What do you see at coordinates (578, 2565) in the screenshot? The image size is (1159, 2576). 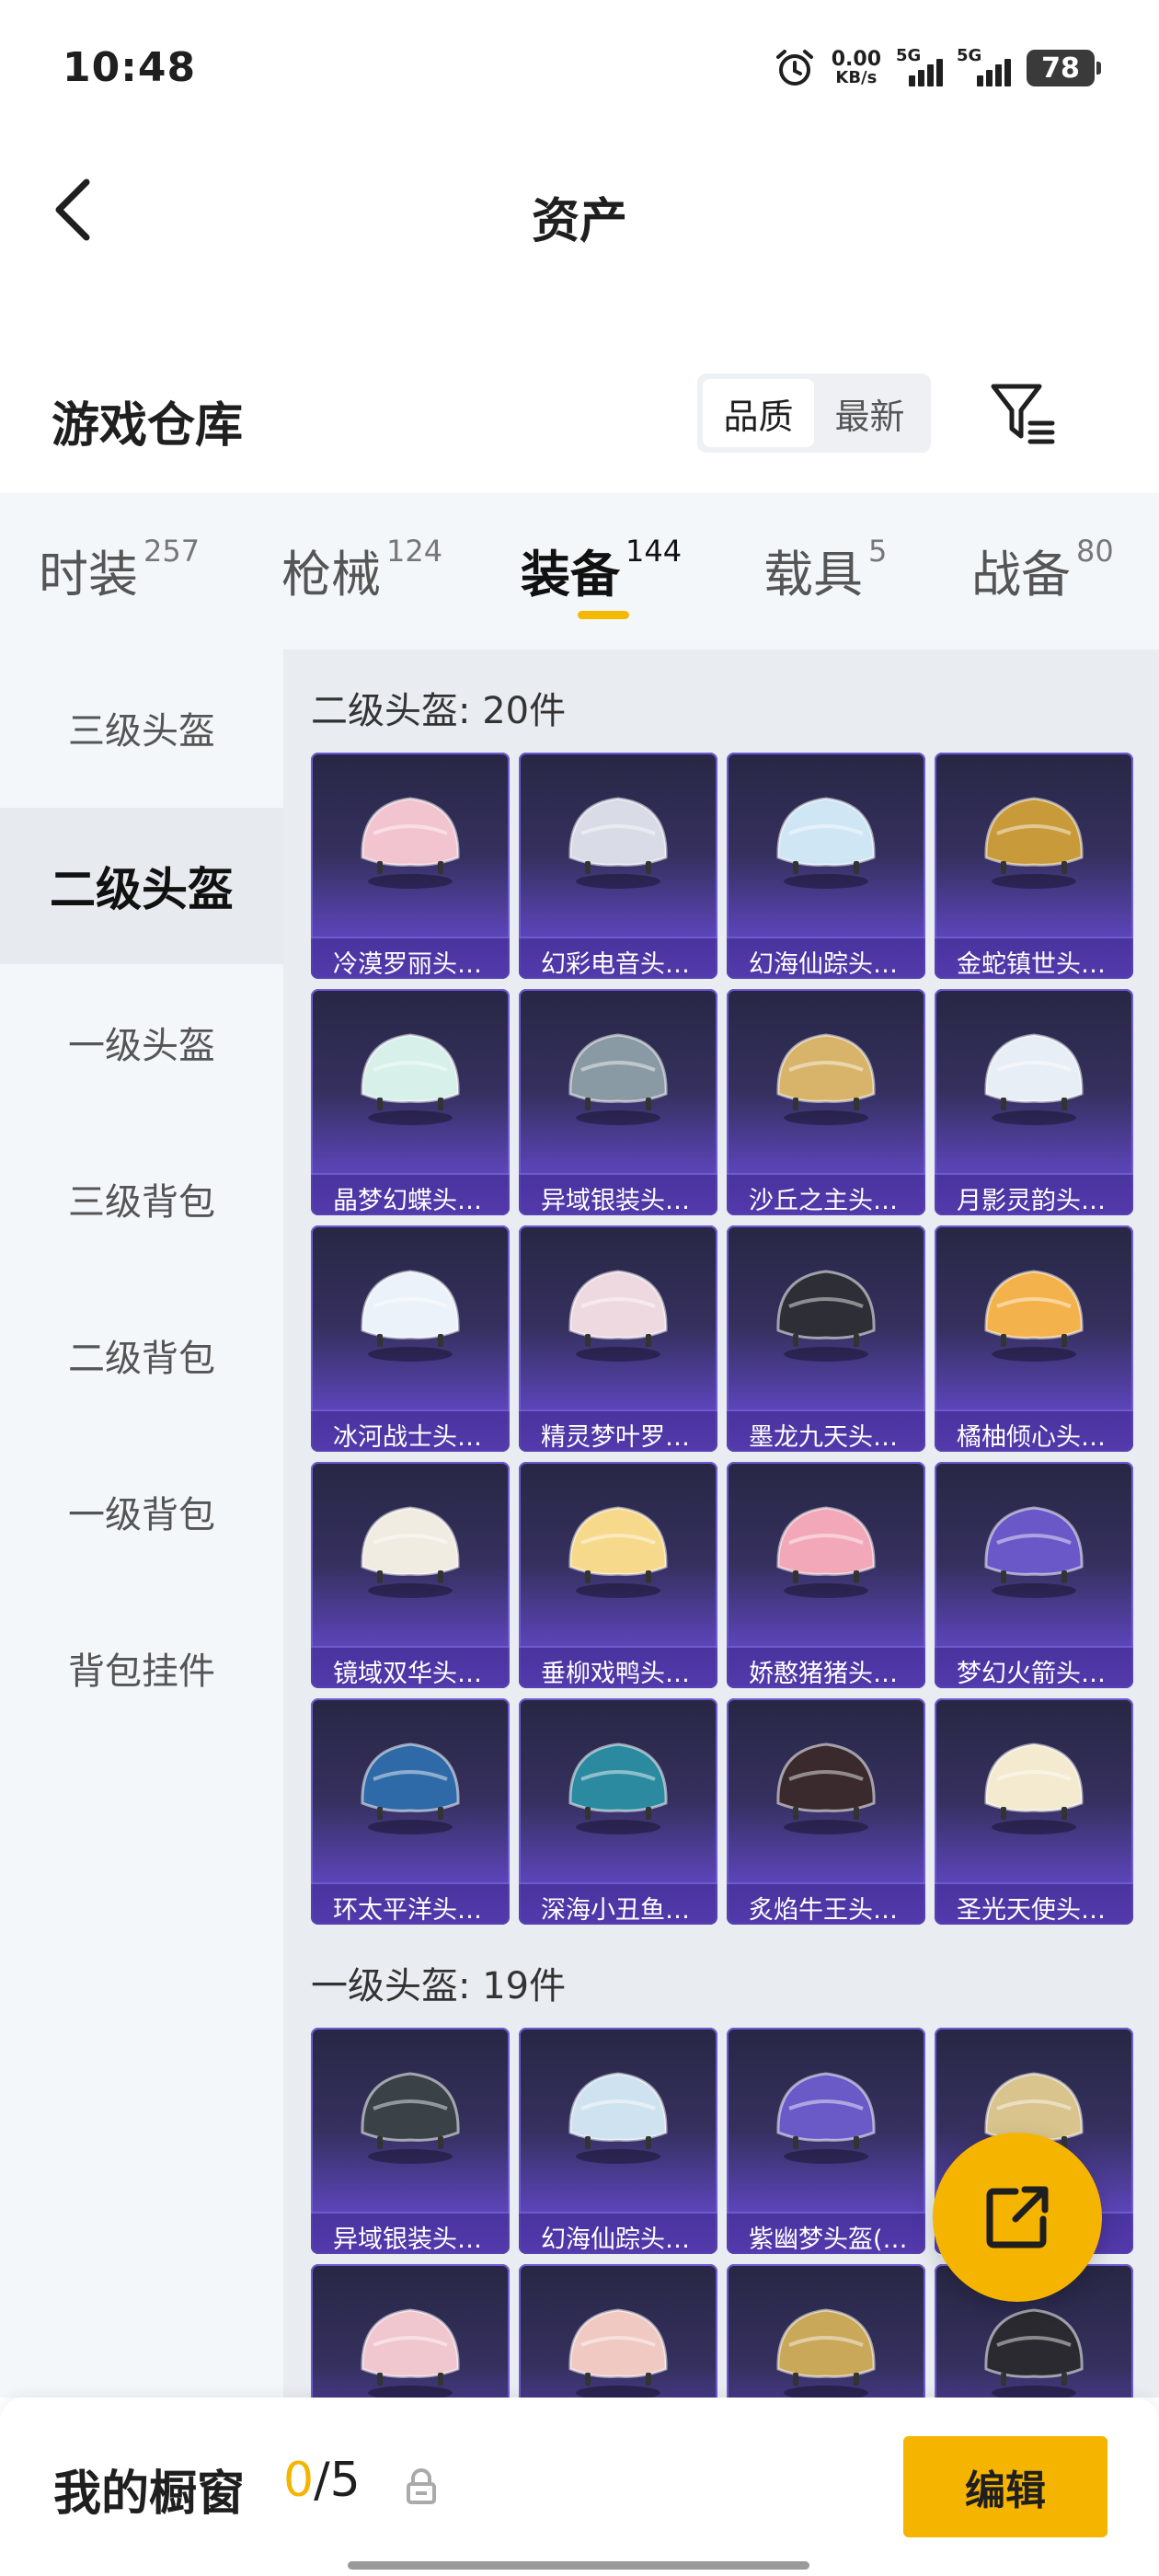 I see `home-indicator` at bounding box center [578, 2565].